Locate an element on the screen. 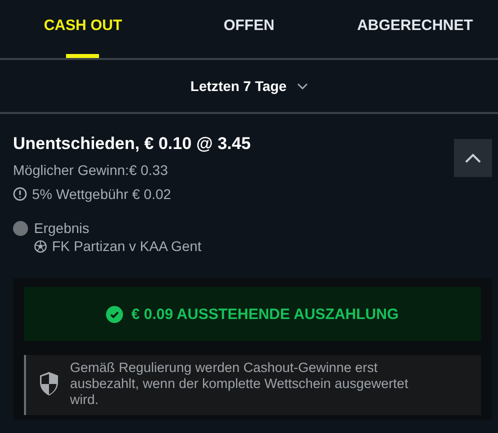  check-circle-icon is located at coordinates (115, 314).